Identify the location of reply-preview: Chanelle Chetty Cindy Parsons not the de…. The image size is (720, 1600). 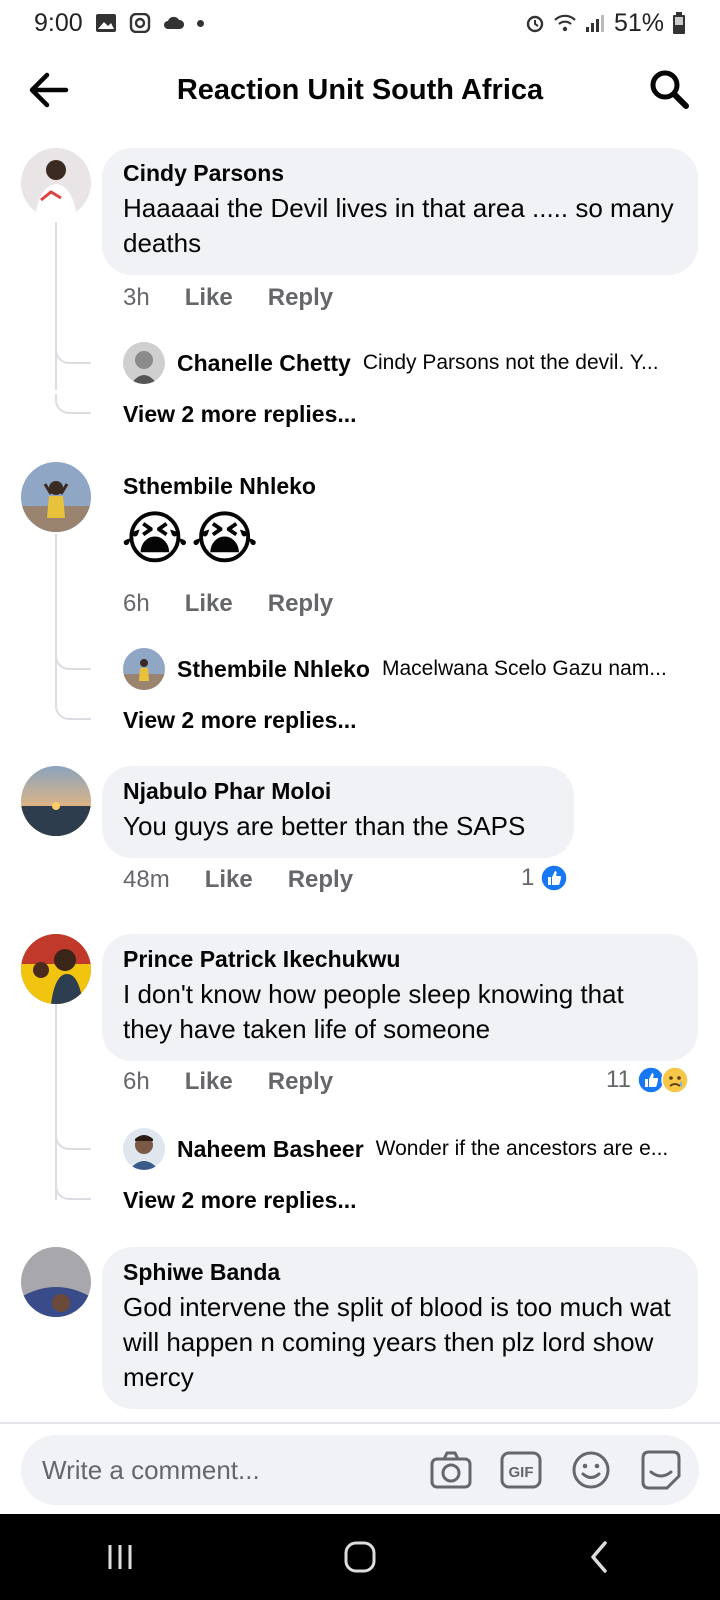
(391, 363).